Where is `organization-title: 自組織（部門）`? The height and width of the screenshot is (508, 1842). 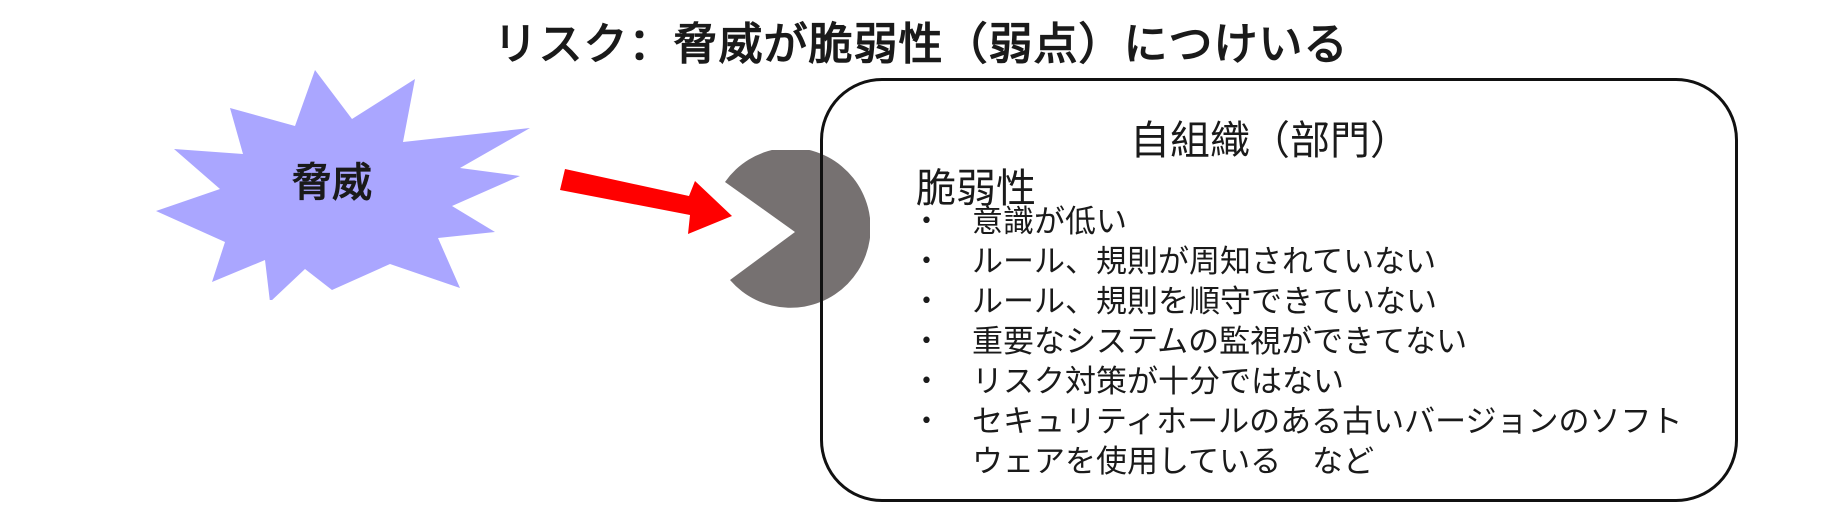
organization-title: 自組織（部門） is located at coordinates (1270, 141).